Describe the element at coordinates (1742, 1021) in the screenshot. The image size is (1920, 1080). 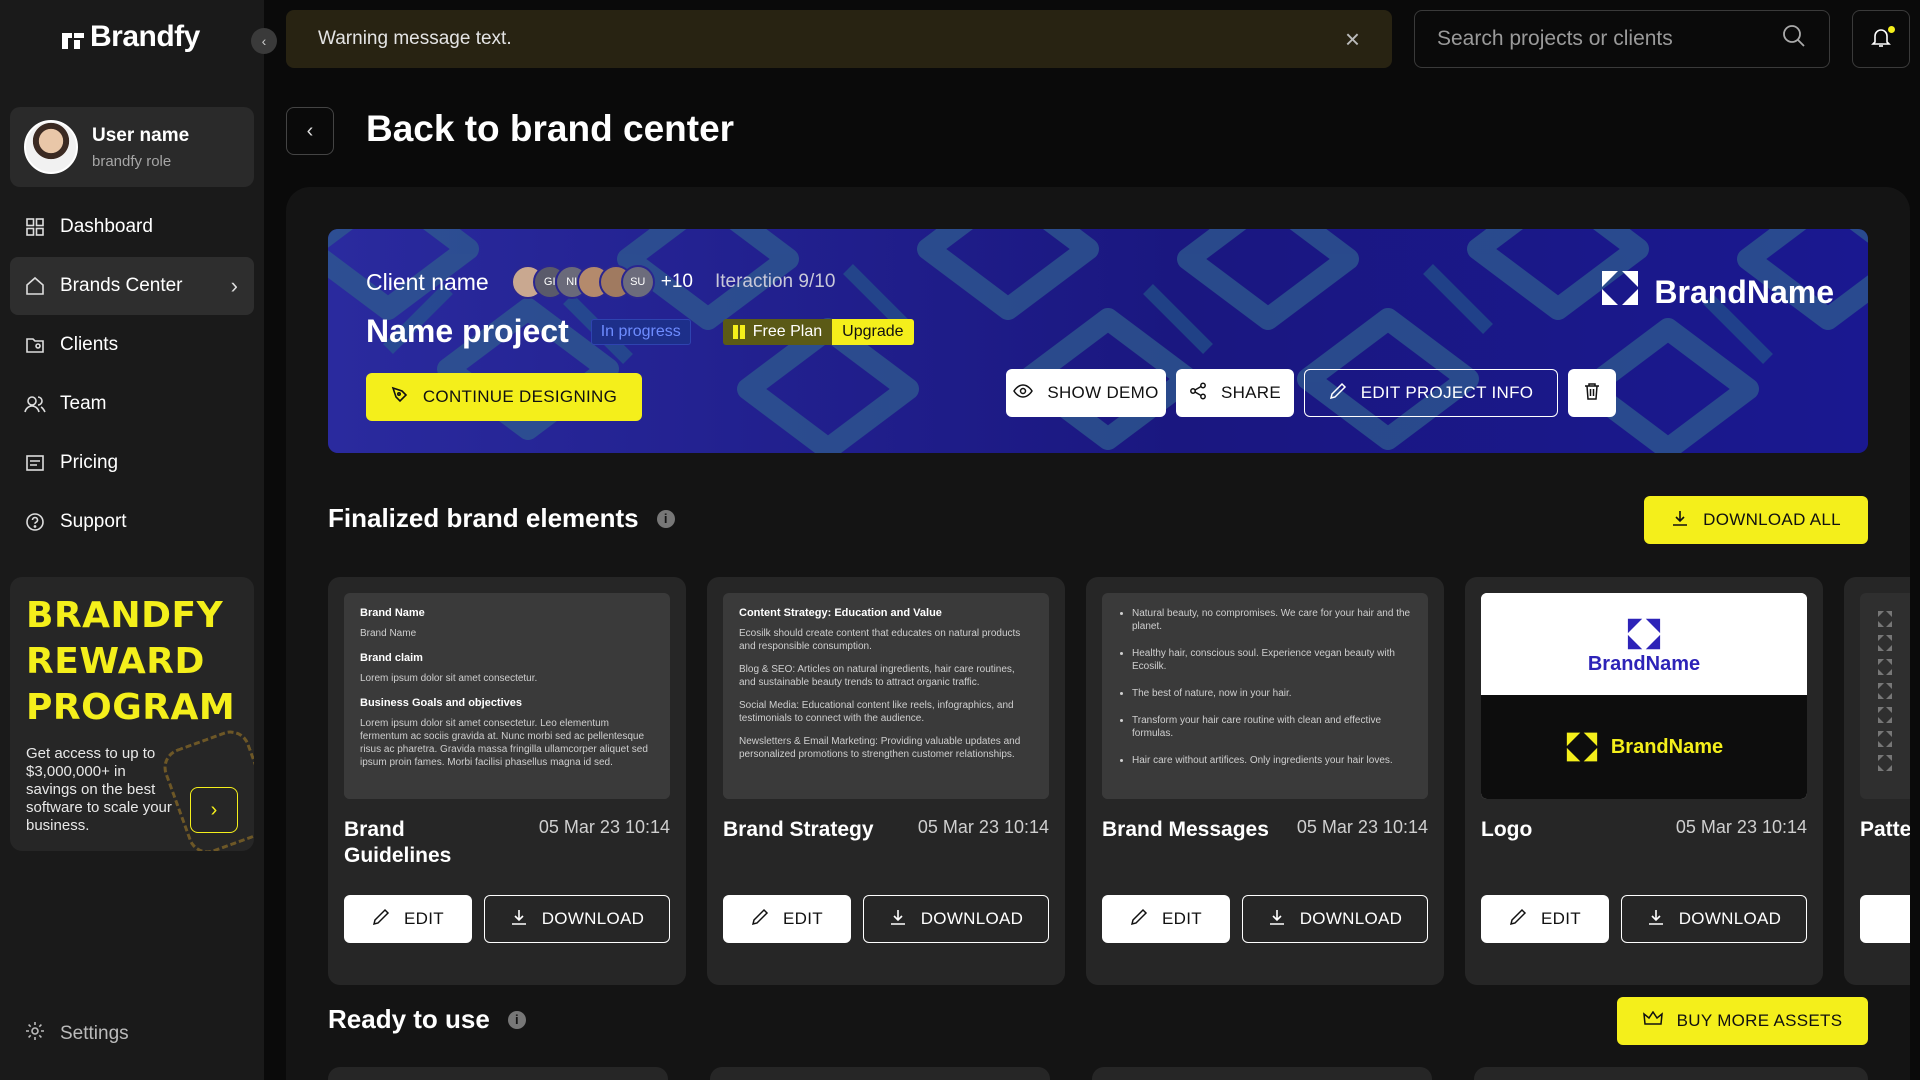
I see `buy-more-assets-button: BUY MORE ASSETS` at that location.